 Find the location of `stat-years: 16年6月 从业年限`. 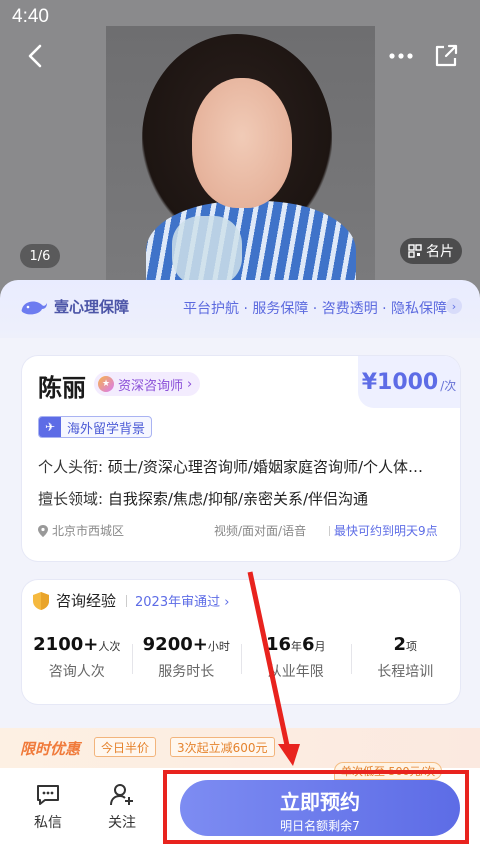

stat-years: 16年6月 从业年限 is located at coordinates (296, 657).